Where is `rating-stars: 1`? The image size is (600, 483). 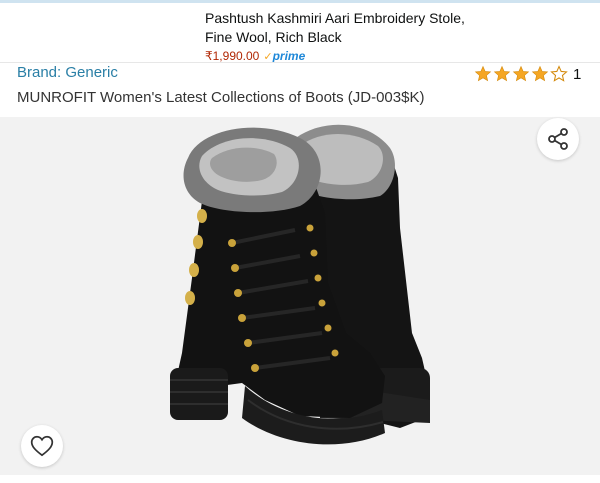
rating-stars: 1 is located at coordinates (527, 74).